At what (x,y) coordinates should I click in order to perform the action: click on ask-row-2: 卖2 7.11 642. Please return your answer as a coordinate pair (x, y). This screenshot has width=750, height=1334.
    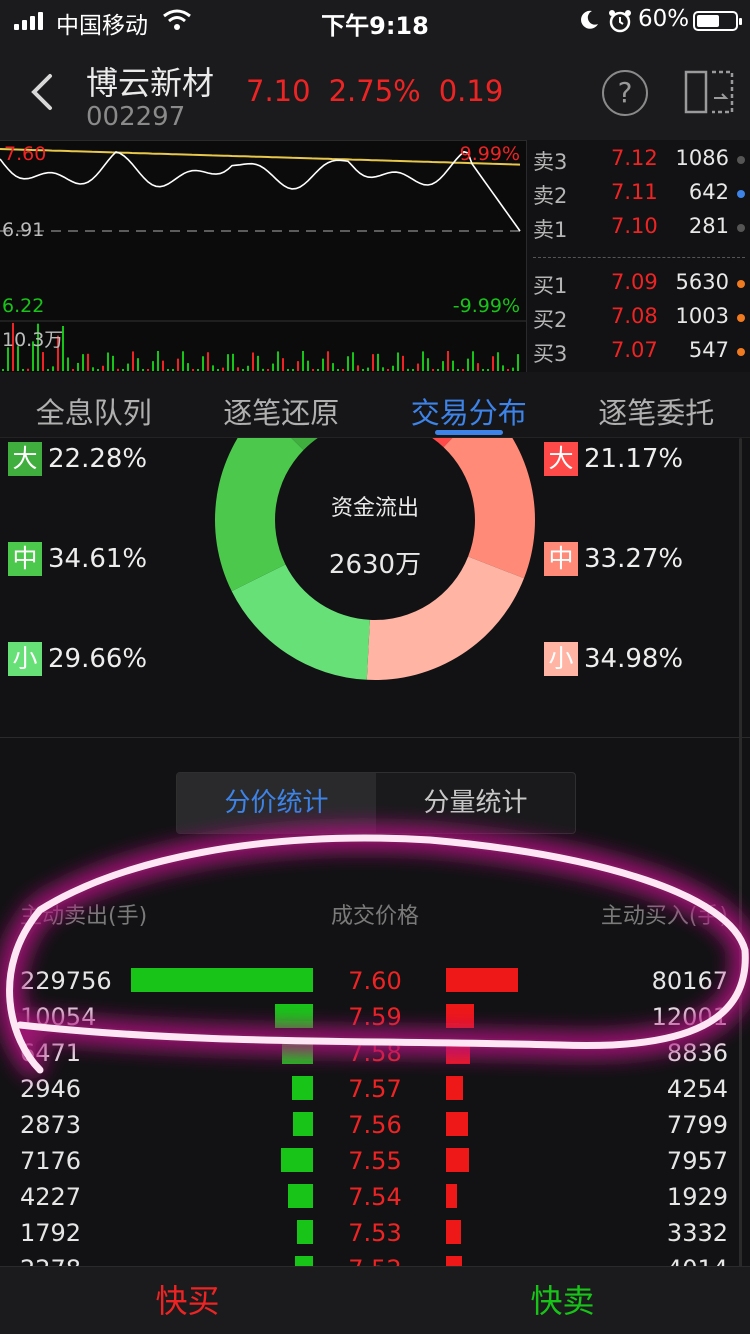
    Looking at the image, I should click on (638, 193).